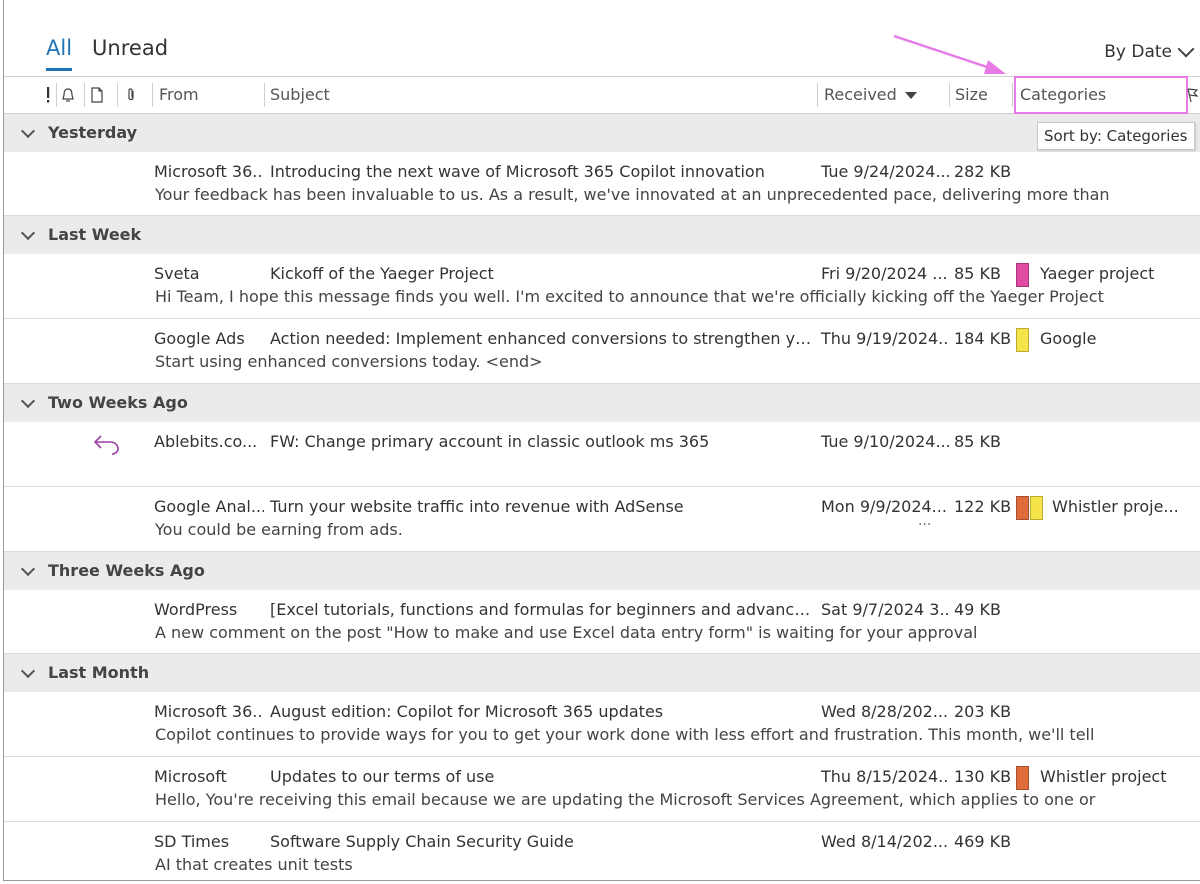 The height and width of the screenshot is (884, 1200). Describe the element at coordinates (1192, 95) in the screenshot. I see `flag-icon` at that location.